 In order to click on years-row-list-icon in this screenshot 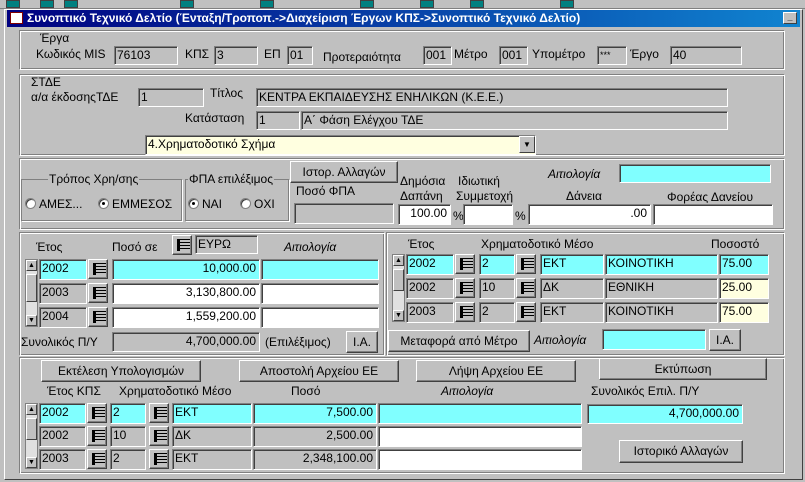, I will do `click(98, 317)`.